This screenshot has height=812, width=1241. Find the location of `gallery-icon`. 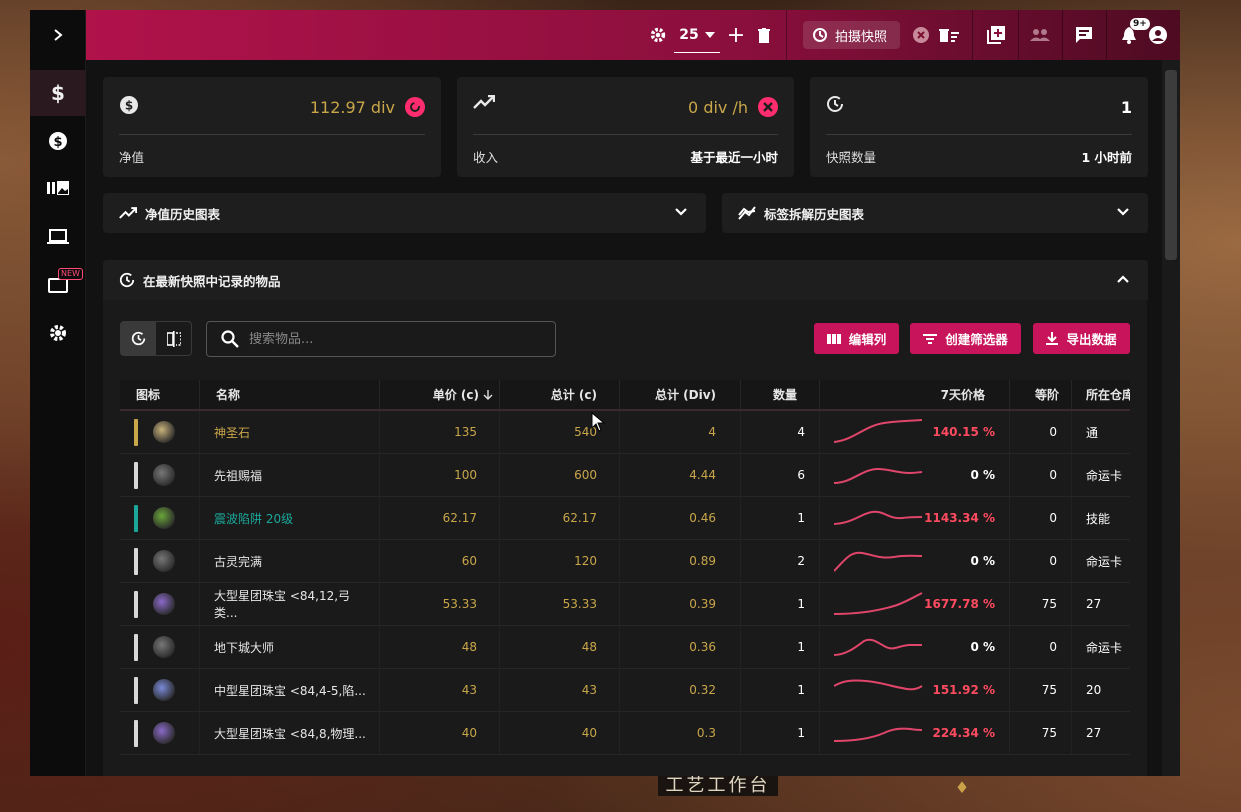

gallery-icon is located at coordinates (58, 188).